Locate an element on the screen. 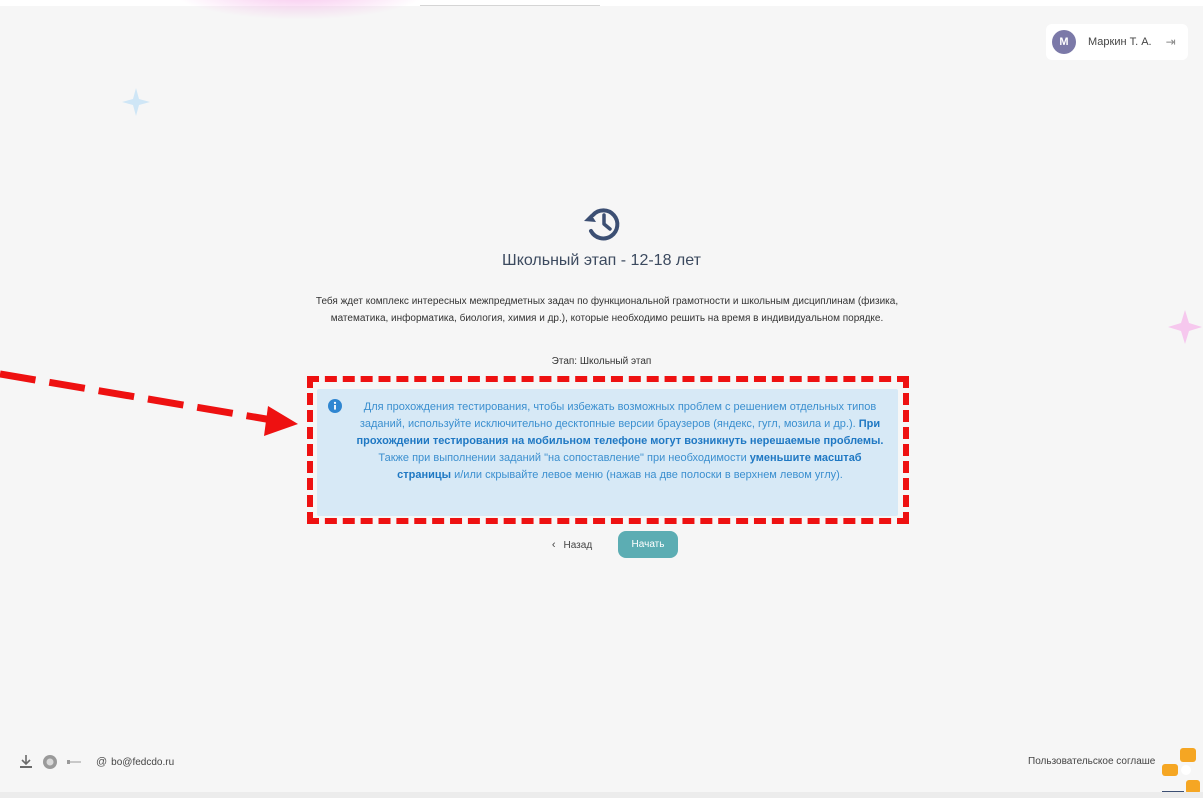 Image resolution: width=1203 pixels, height=798 pixels. logout-icon: ⇥ is located at coordinates (1171, 42).